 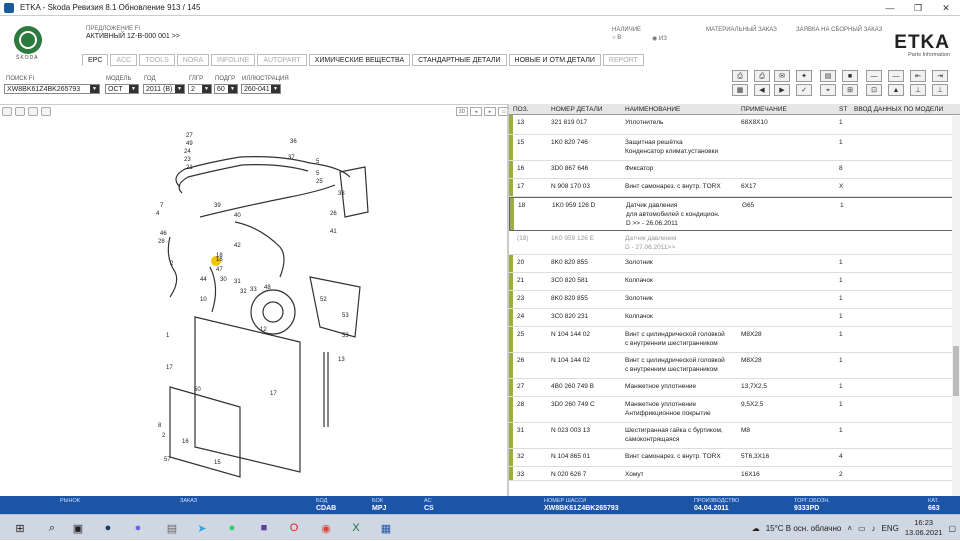 I want to click on excel-icon: X, so click(x=356, y=528).